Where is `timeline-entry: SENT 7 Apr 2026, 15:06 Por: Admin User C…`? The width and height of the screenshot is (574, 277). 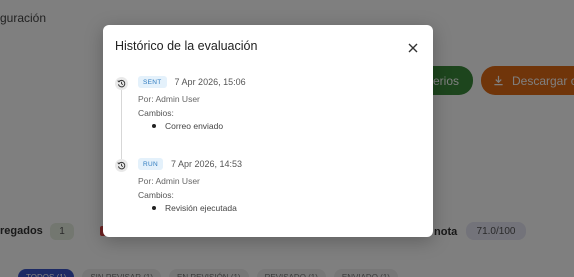
timeline-entry: SENT 7 Apr 2026, 15:06 Por: Admin User C… is located at coordinates (192, 103).